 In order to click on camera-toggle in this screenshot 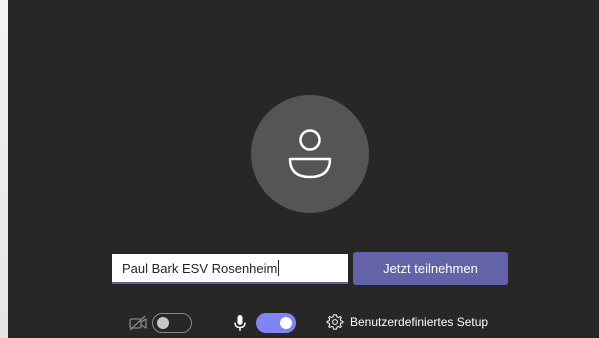, I will do `click(172, 323)`.